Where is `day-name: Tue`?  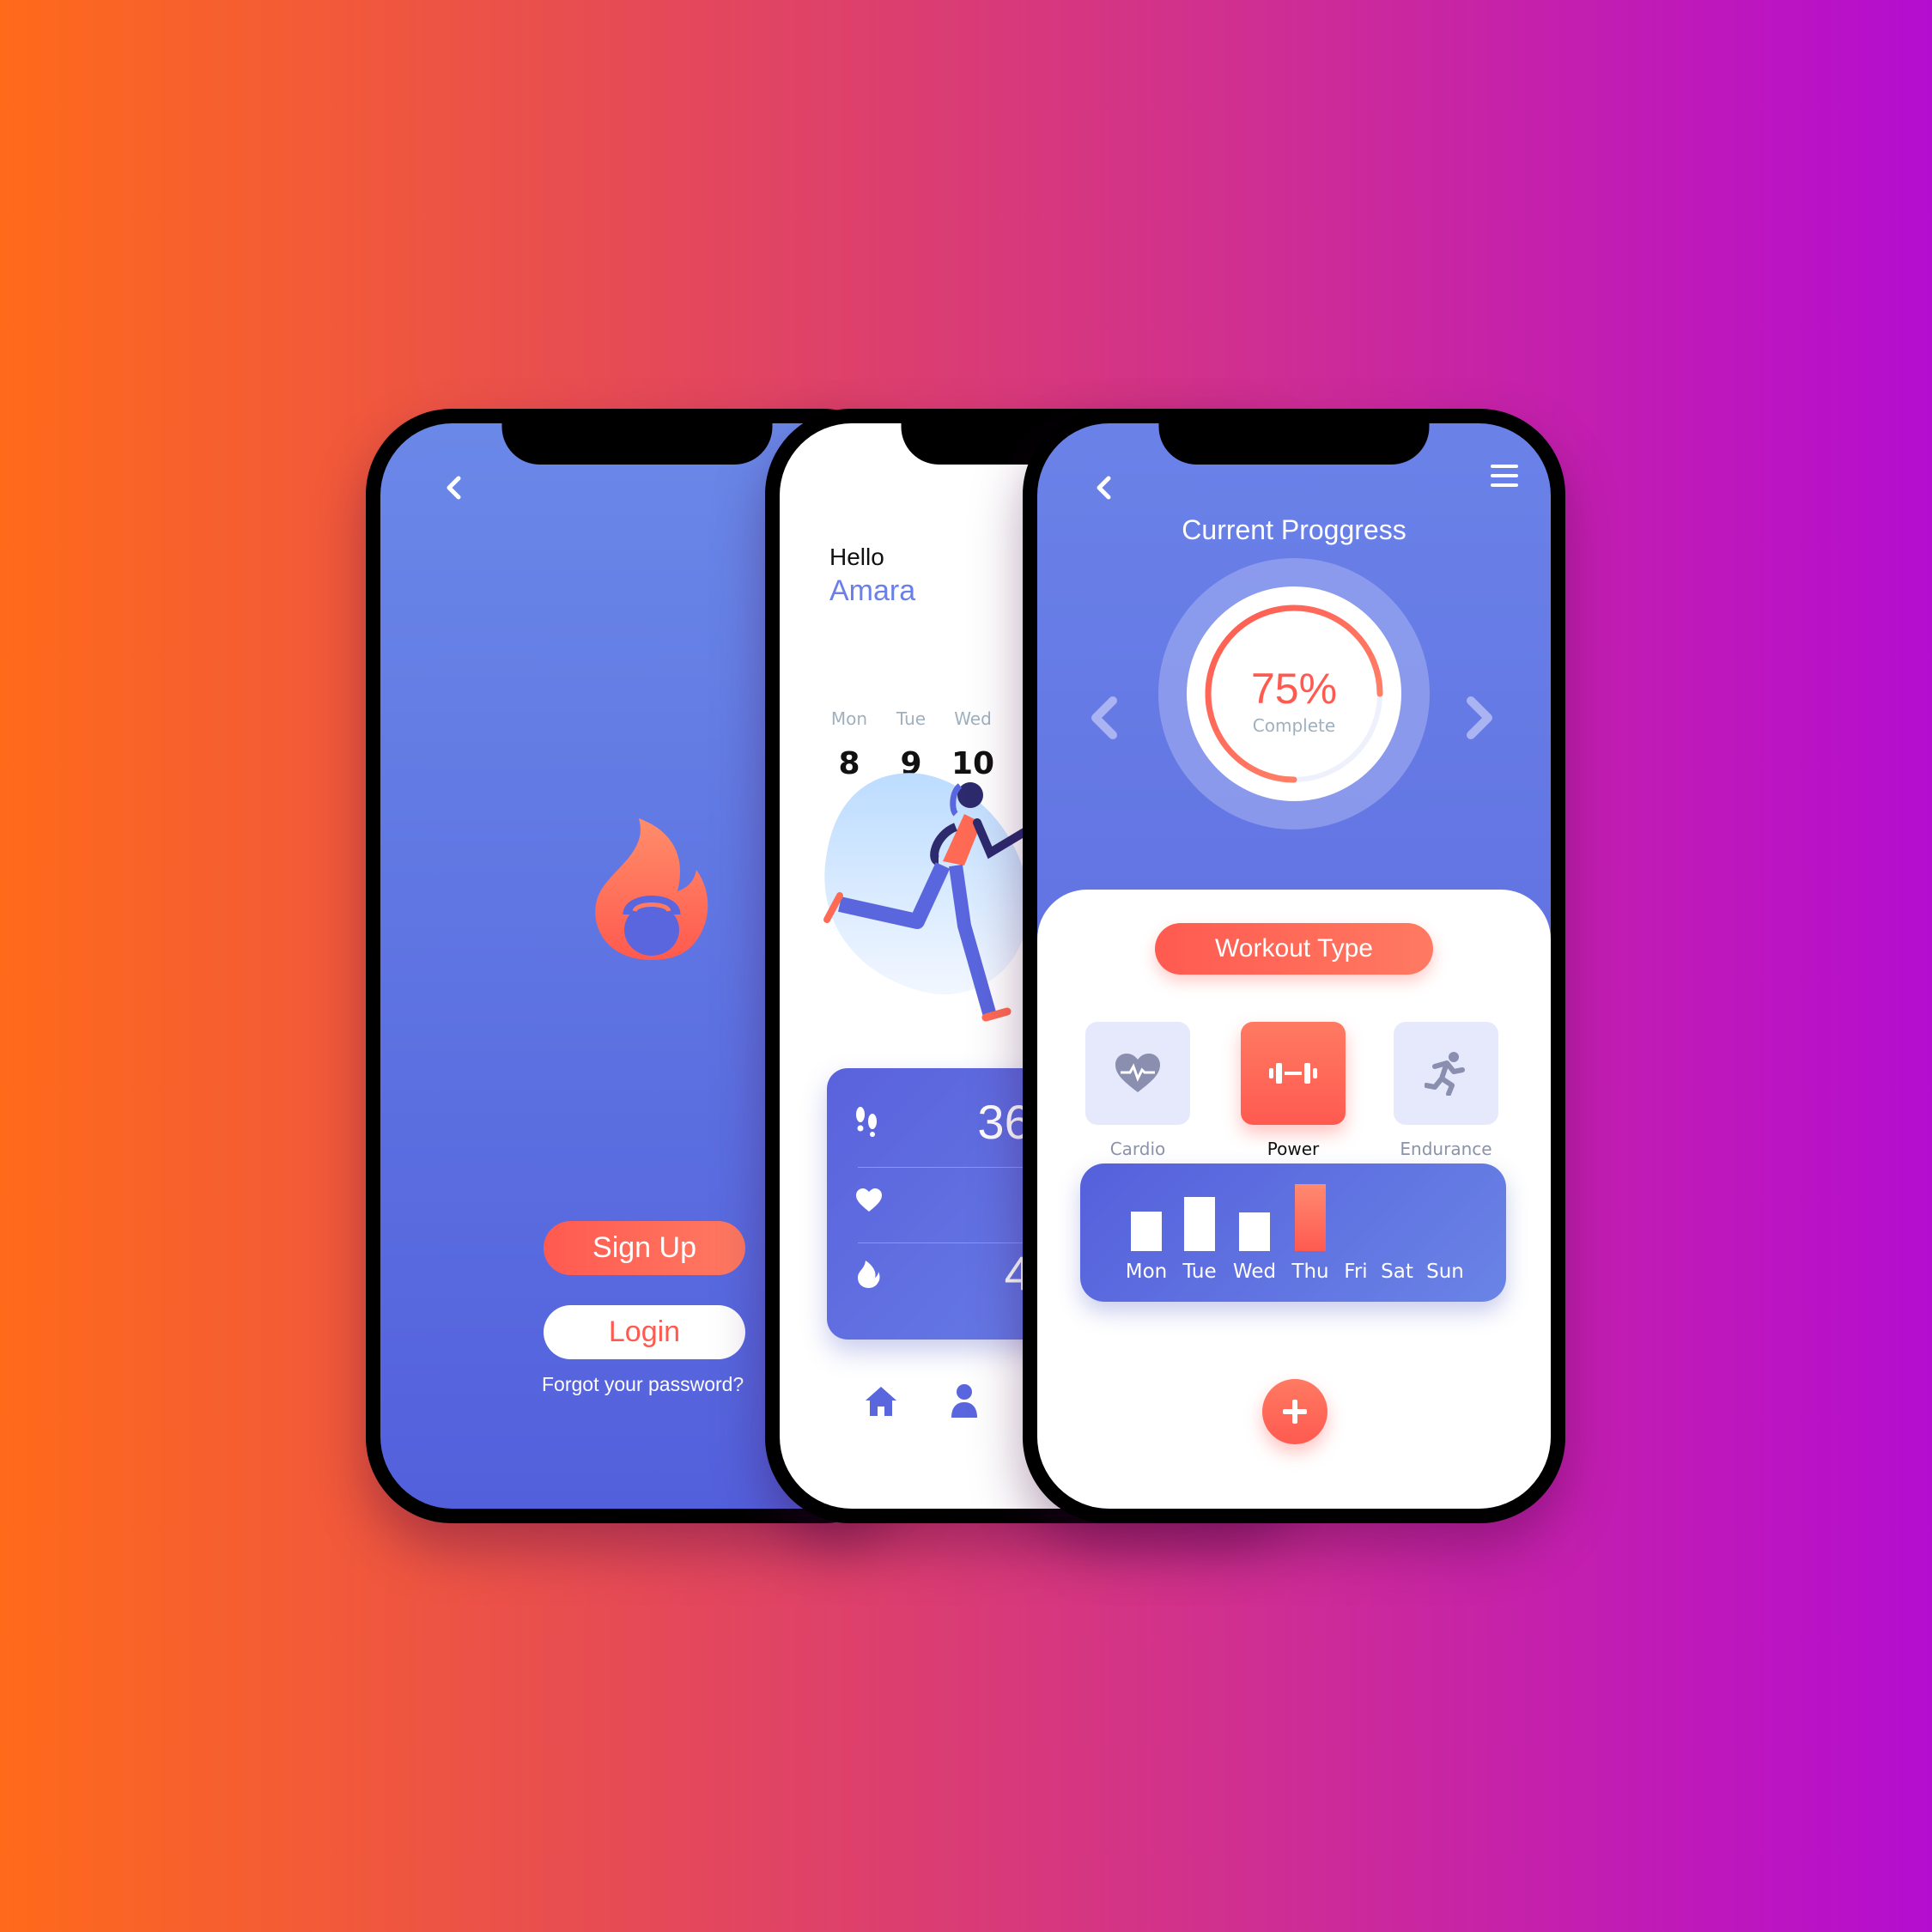
day-name: Tue is located at coordinates (911, 718).